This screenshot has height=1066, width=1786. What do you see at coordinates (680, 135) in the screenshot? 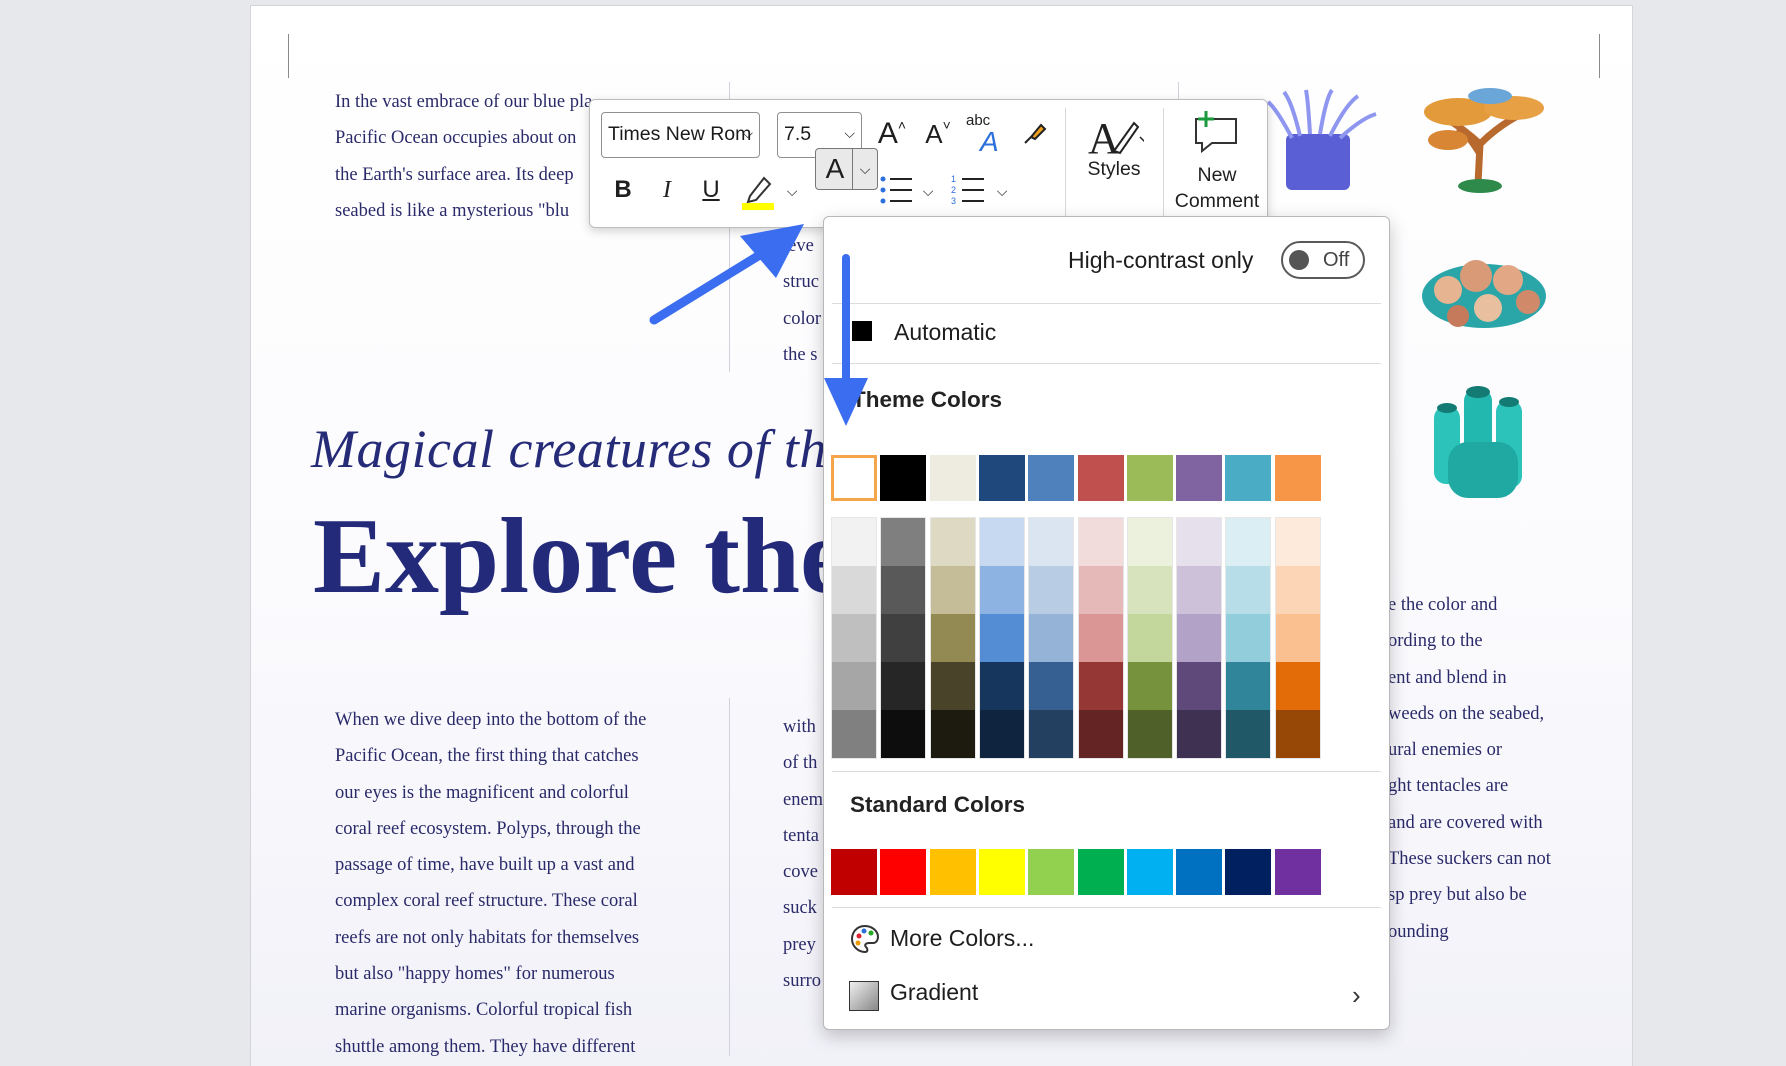
I see `font-name-dropdown: Times New Rom ⌵` at bounding box center [680, 135].